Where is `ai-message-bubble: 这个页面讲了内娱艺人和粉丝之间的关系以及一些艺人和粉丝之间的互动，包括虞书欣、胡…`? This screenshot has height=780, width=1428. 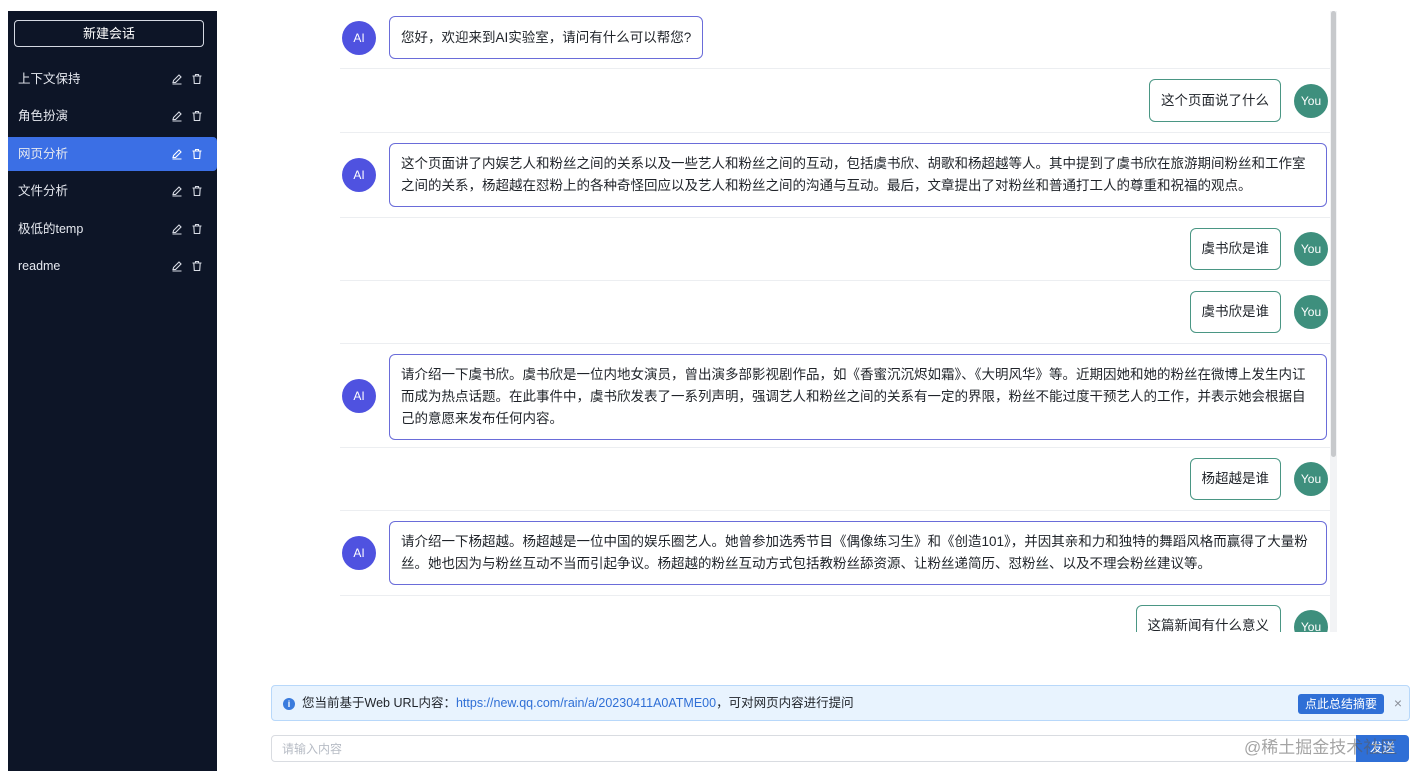 ai-message-bubble: 这个页面讲了内娱艺人和粉丝之间的关系以及一些艺人和粉丝之间的互动，包括虞书欣、胡… is located at coordinates (858, 175).